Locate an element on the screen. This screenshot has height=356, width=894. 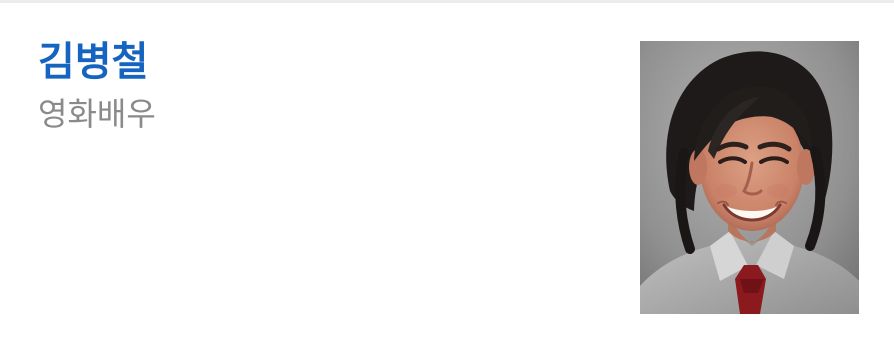
top-divider is located at coordinates (447, 1).